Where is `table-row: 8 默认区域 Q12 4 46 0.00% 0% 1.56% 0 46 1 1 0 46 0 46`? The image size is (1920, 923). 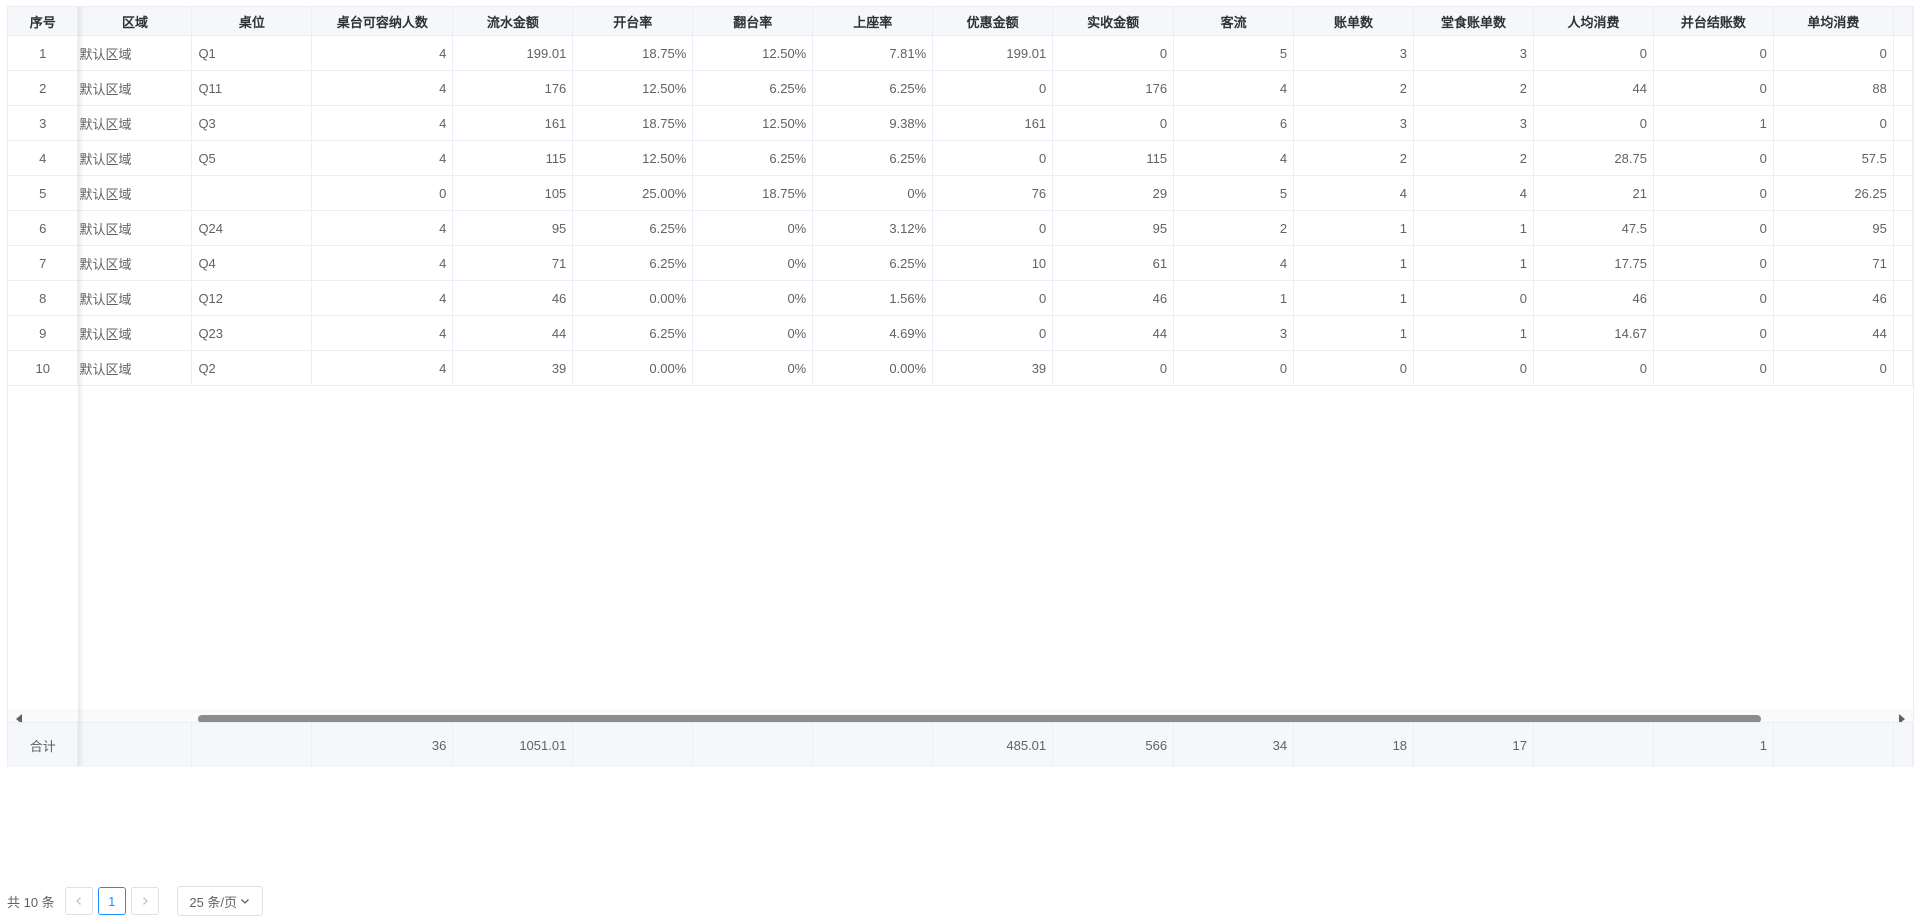 table-row: 8 默认区域 Q12 4 46 0.00% 0% 1.56% 0 46 1 1 0 46 0 46 is located at coordinates (961, 298).